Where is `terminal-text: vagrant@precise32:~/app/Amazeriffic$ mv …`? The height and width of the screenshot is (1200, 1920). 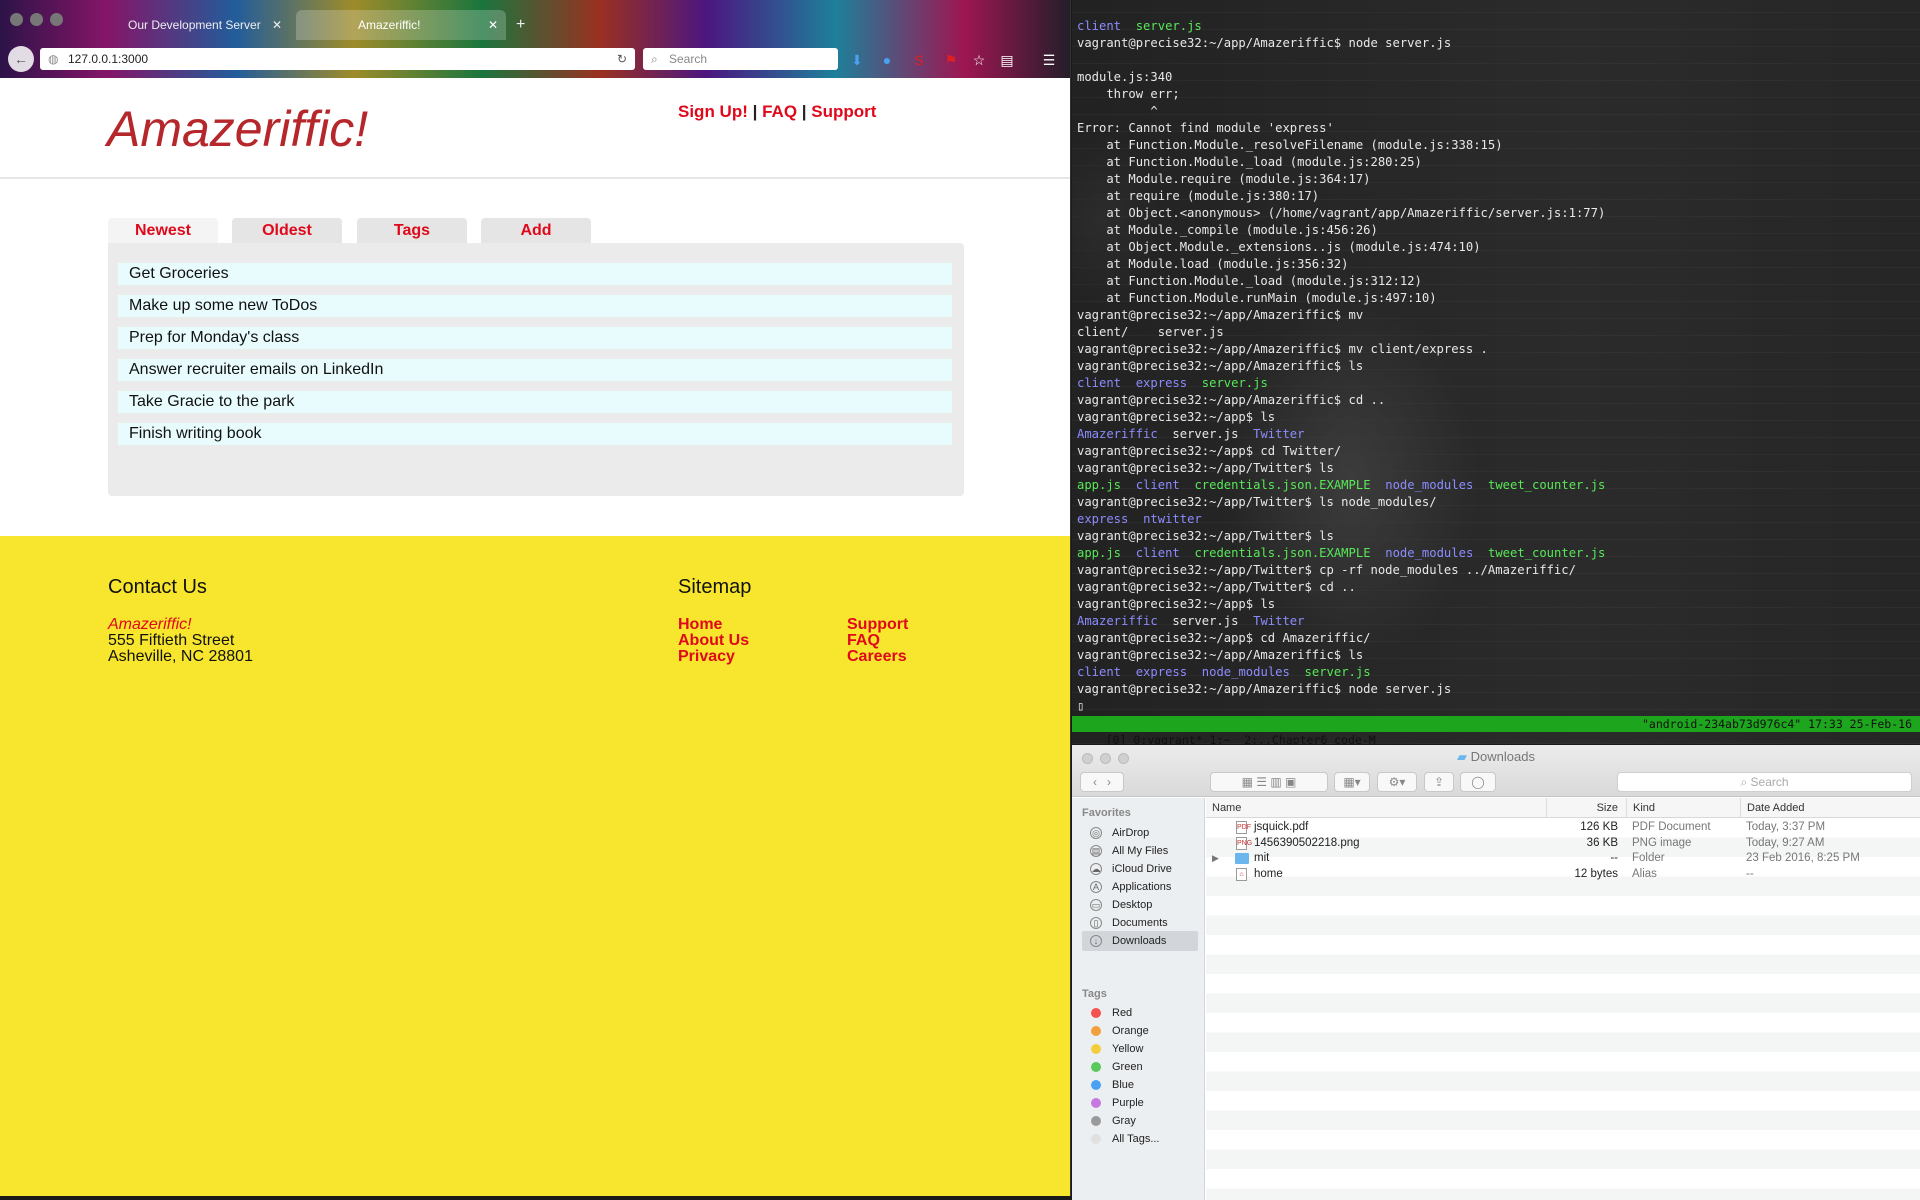 terminal-text: vagrant@precise32:~/app/Amazeriffic$ mv … is located at coordinates (1282, 349).